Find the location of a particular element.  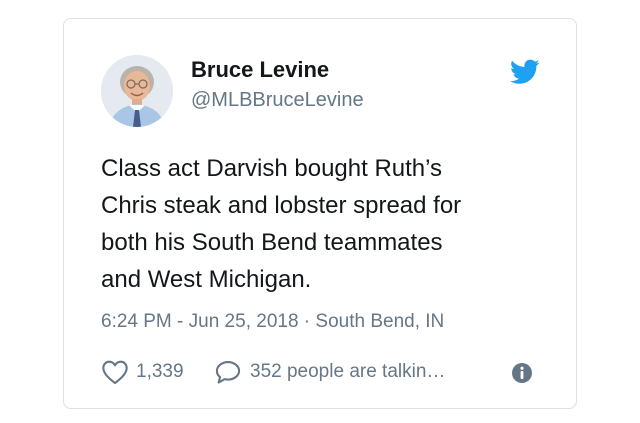

display-name: Bruce Levine is located at coordinates (260, 70).